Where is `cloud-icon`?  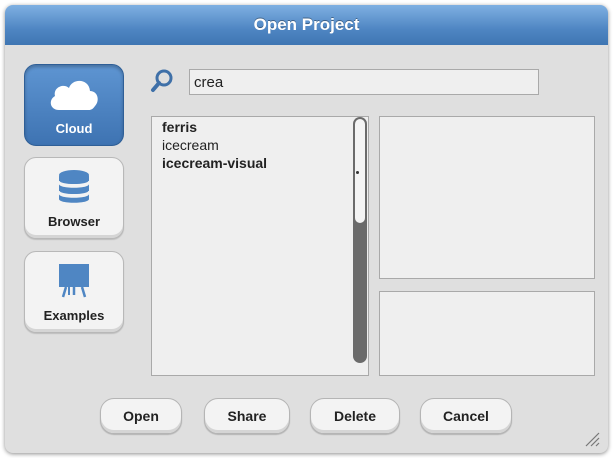
cloud-icon is located at coordinates (74, 94).